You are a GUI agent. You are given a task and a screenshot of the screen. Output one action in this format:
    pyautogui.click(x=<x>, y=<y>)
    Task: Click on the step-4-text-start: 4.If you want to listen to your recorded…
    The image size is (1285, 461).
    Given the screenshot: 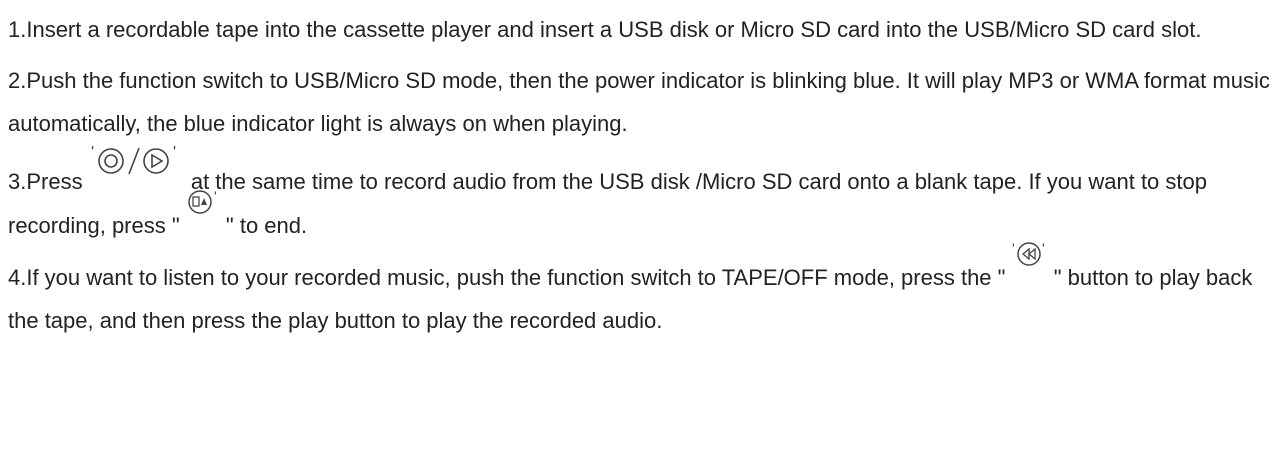 What is the action you would take?
    pyautogui.click(x=507, y=277)
    